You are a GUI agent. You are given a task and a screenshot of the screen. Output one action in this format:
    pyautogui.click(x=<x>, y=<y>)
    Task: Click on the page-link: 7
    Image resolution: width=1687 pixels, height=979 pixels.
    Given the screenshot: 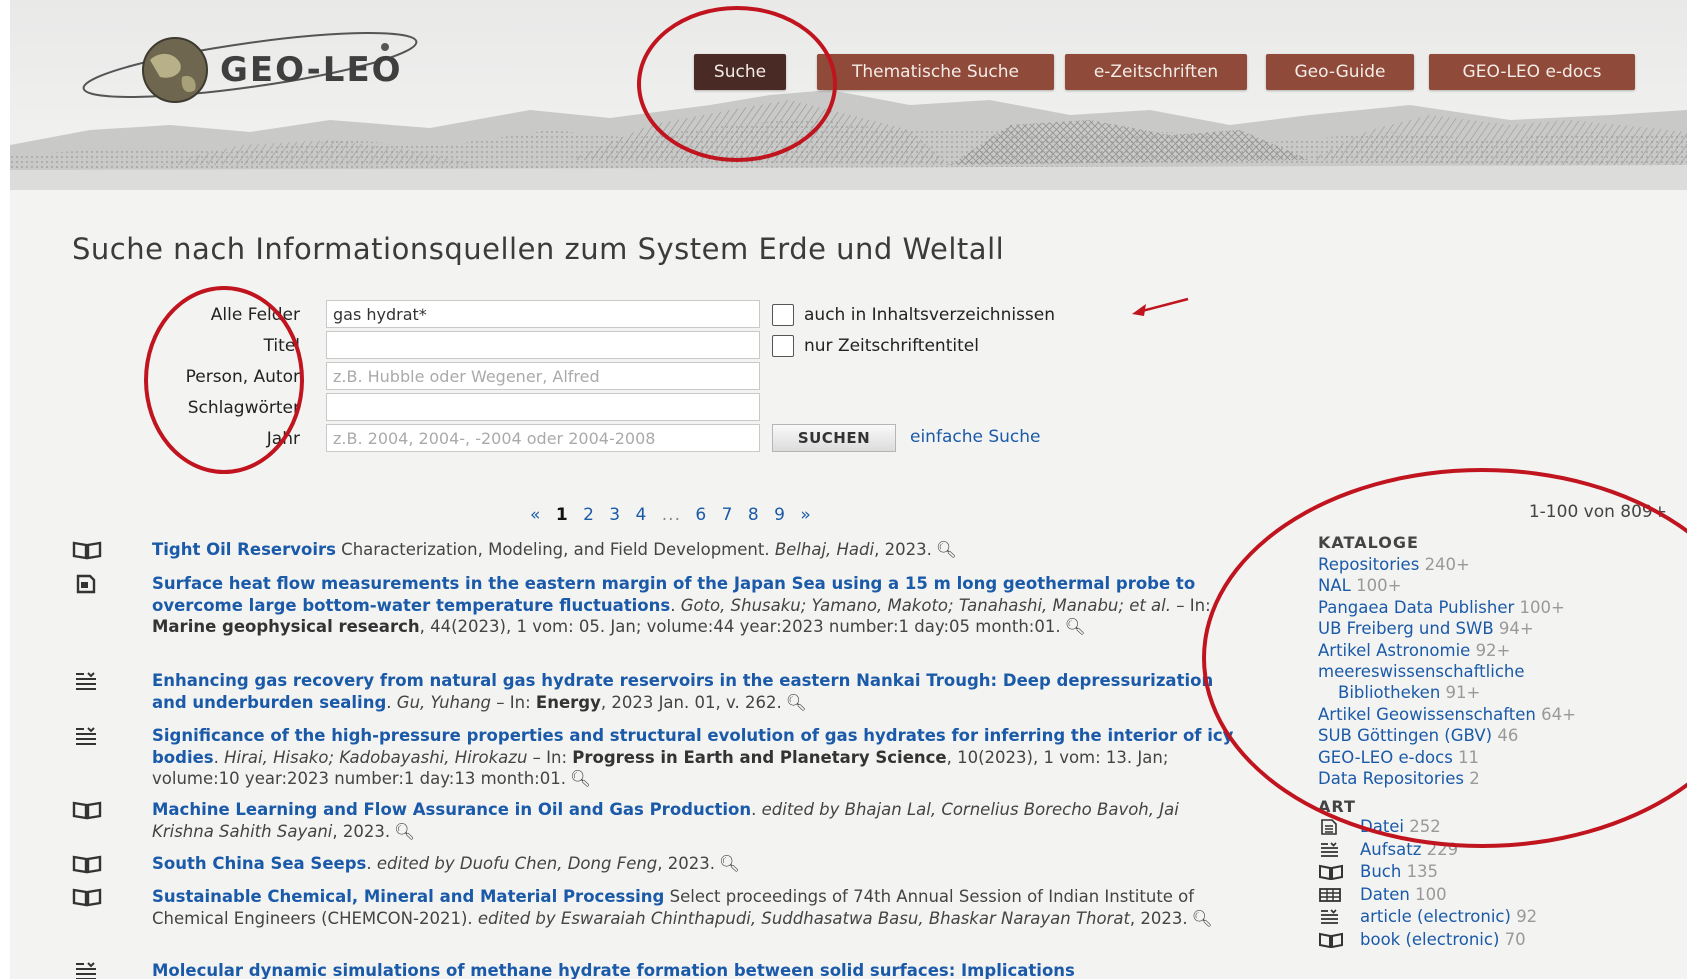 What is the action you would take?
    pyautogui.click(x=728, y=515)
    